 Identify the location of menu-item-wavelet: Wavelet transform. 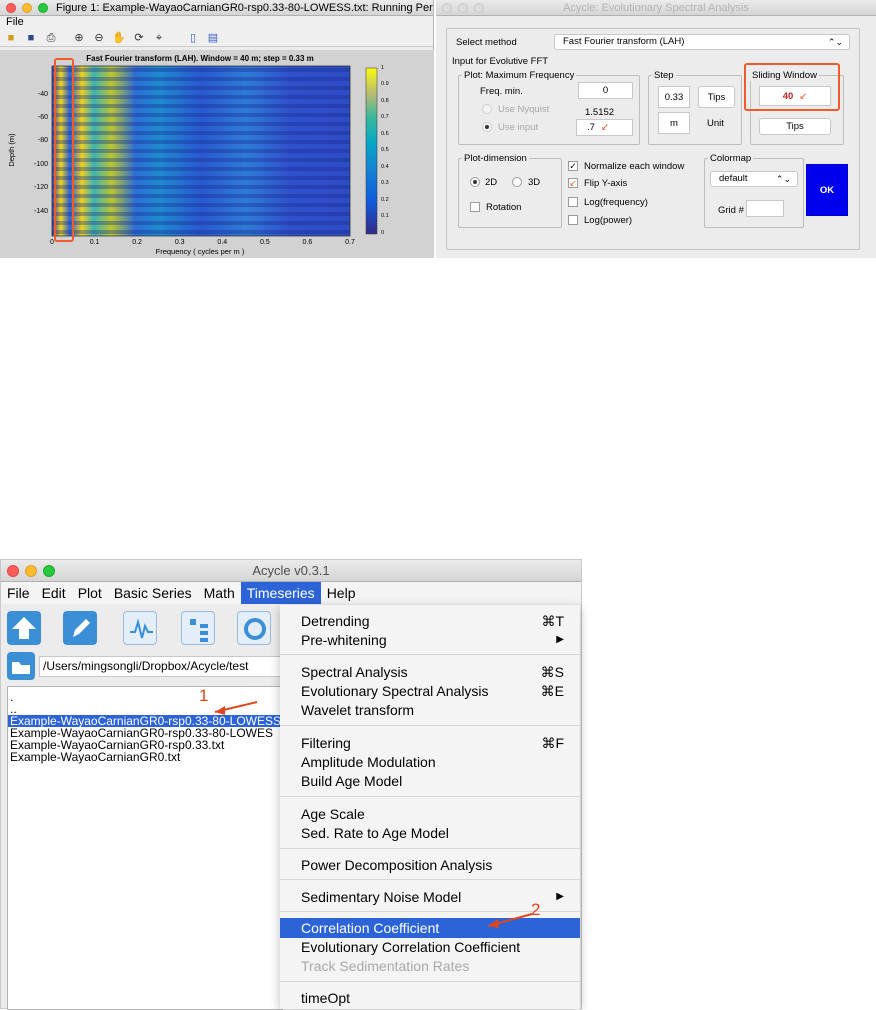
(430, 710).